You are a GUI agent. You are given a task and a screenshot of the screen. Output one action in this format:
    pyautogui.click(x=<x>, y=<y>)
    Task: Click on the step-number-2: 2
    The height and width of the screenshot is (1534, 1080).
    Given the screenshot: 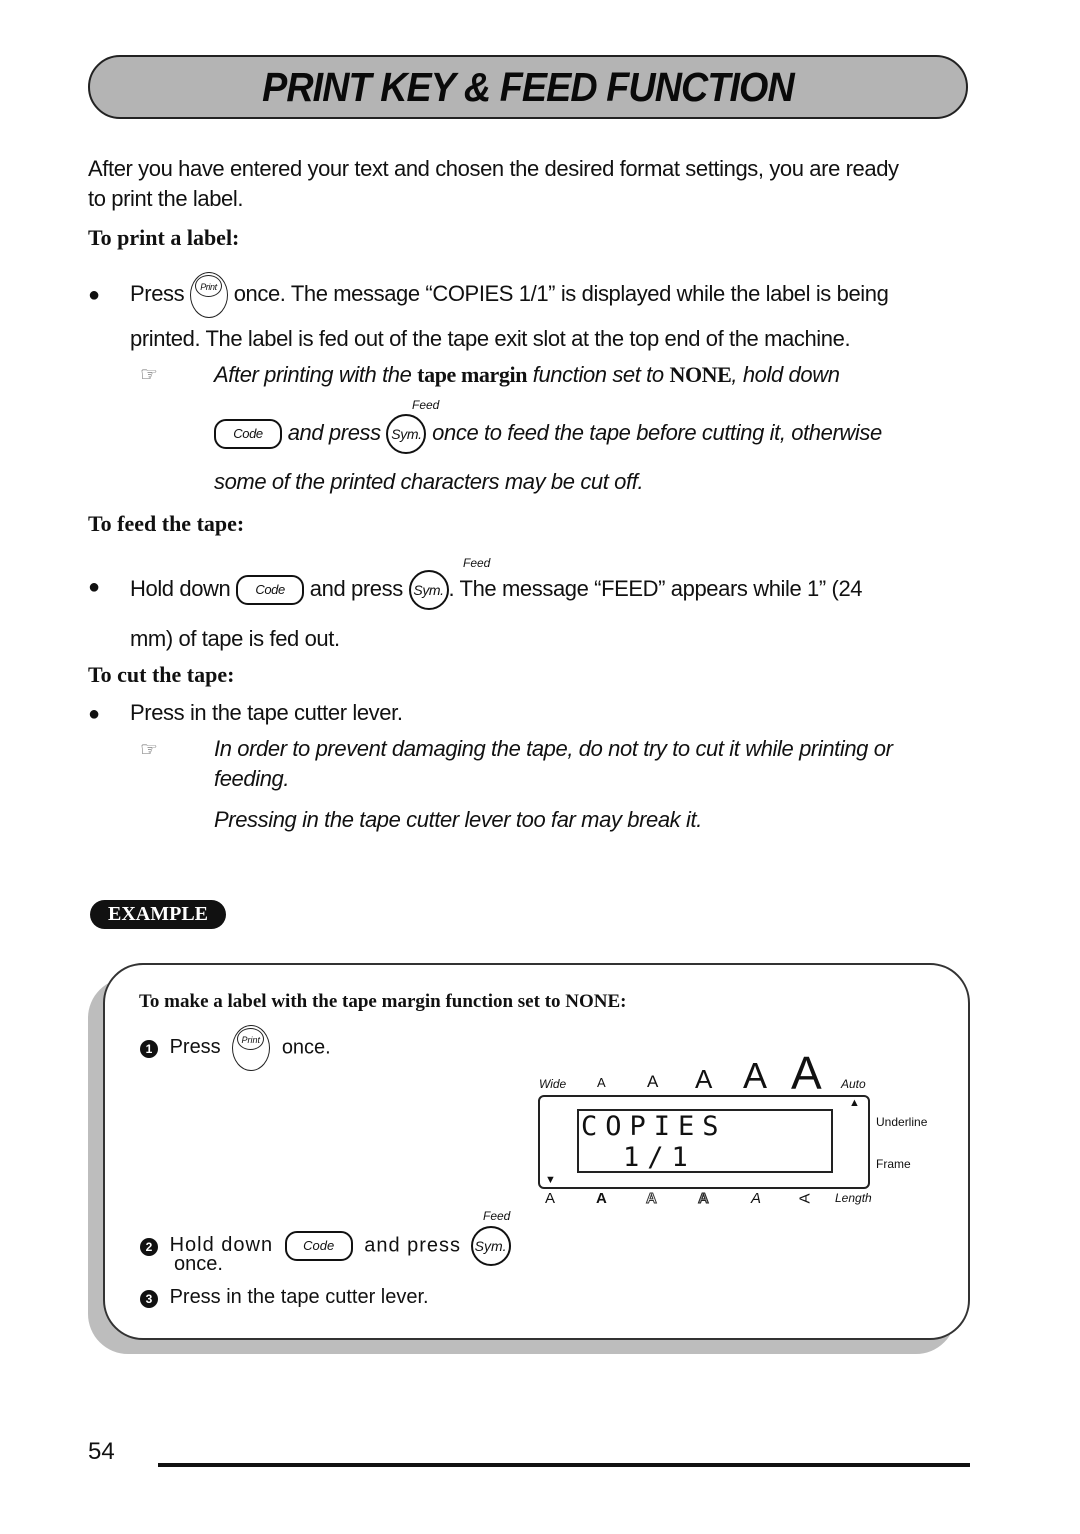 What is the action you would take?
    pyautogui.click(x=149, y=1247)
    